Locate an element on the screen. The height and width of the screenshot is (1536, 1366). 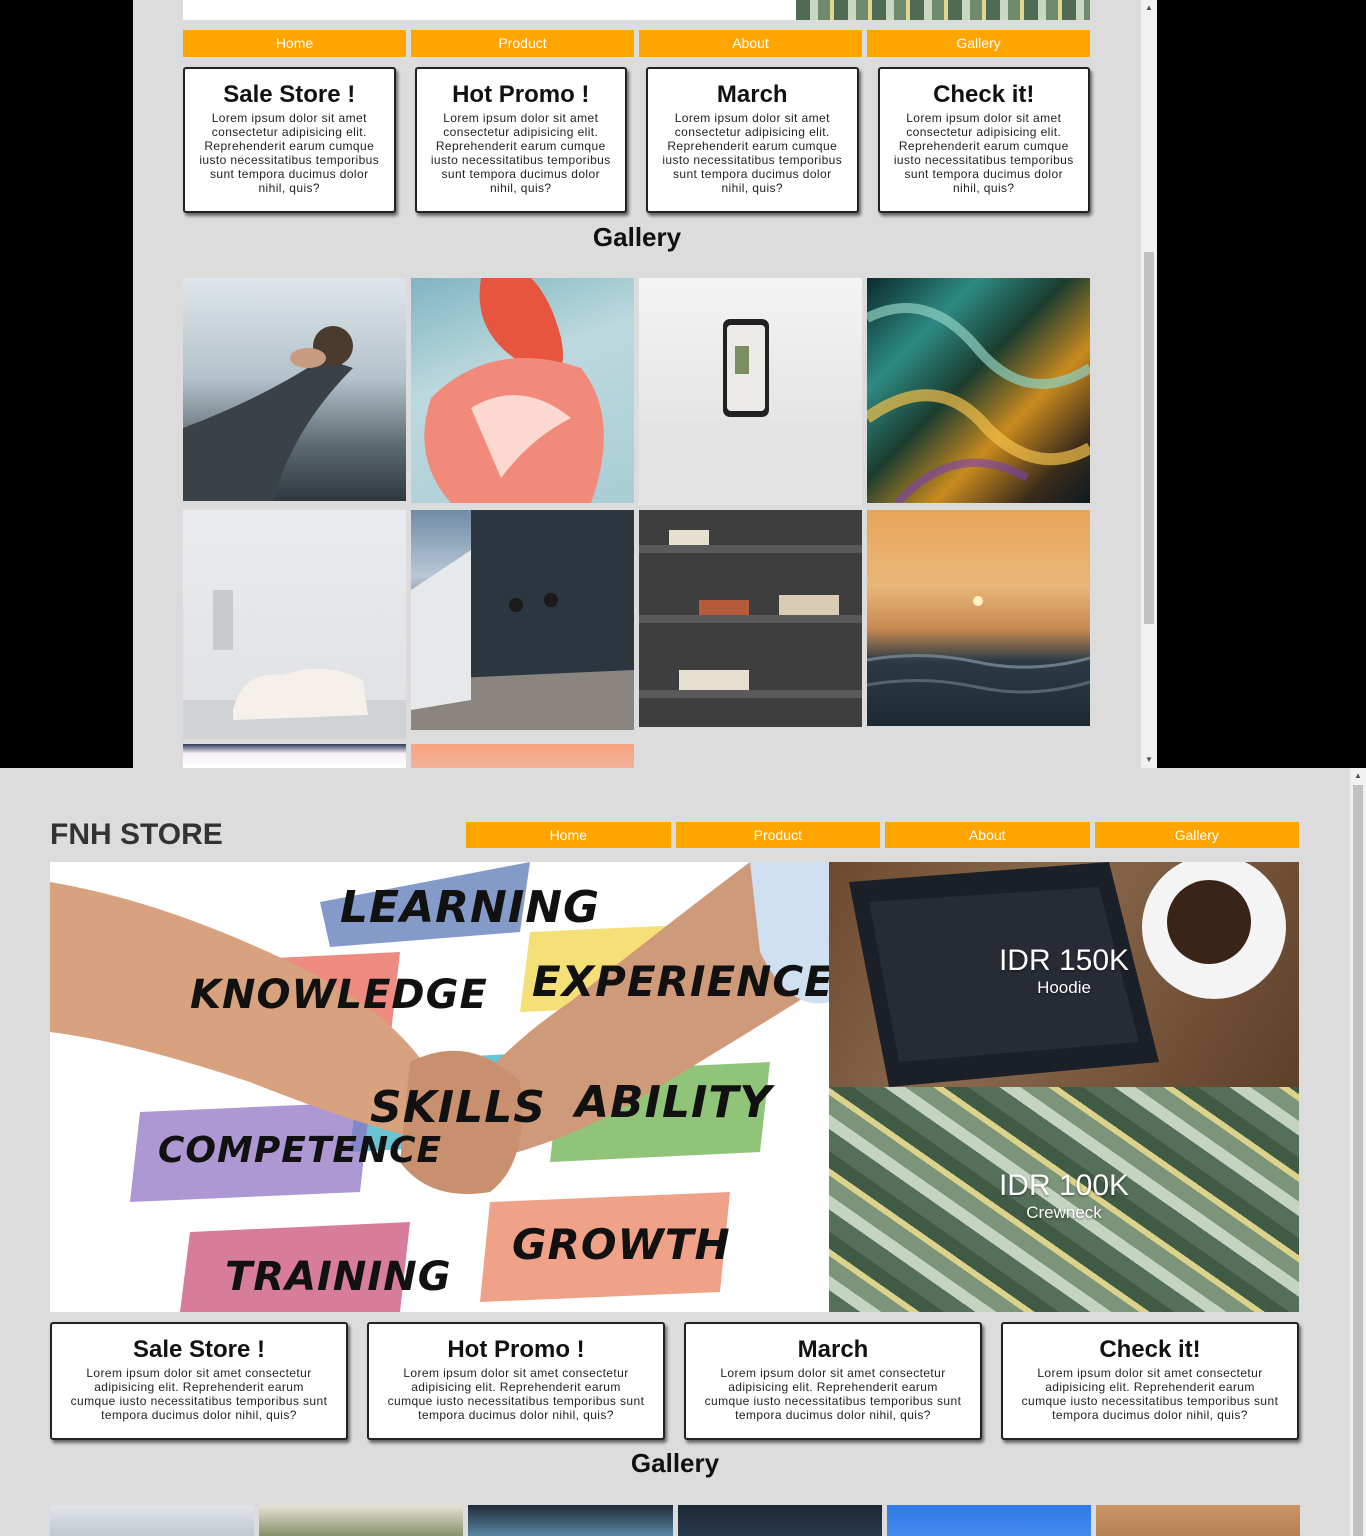
word-skills: SKILLS is located at coordinates (458, 1107).